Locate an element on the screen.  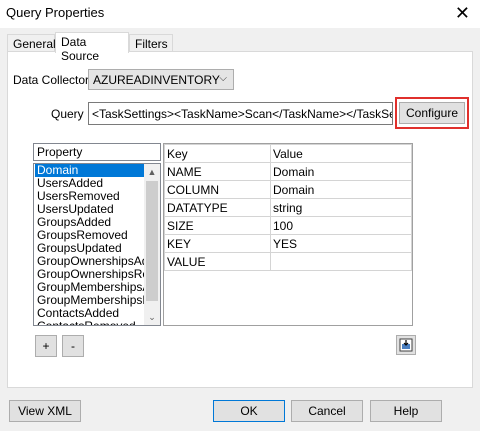
table-row: COLUMN Domain is located at coordinates (288, 189).